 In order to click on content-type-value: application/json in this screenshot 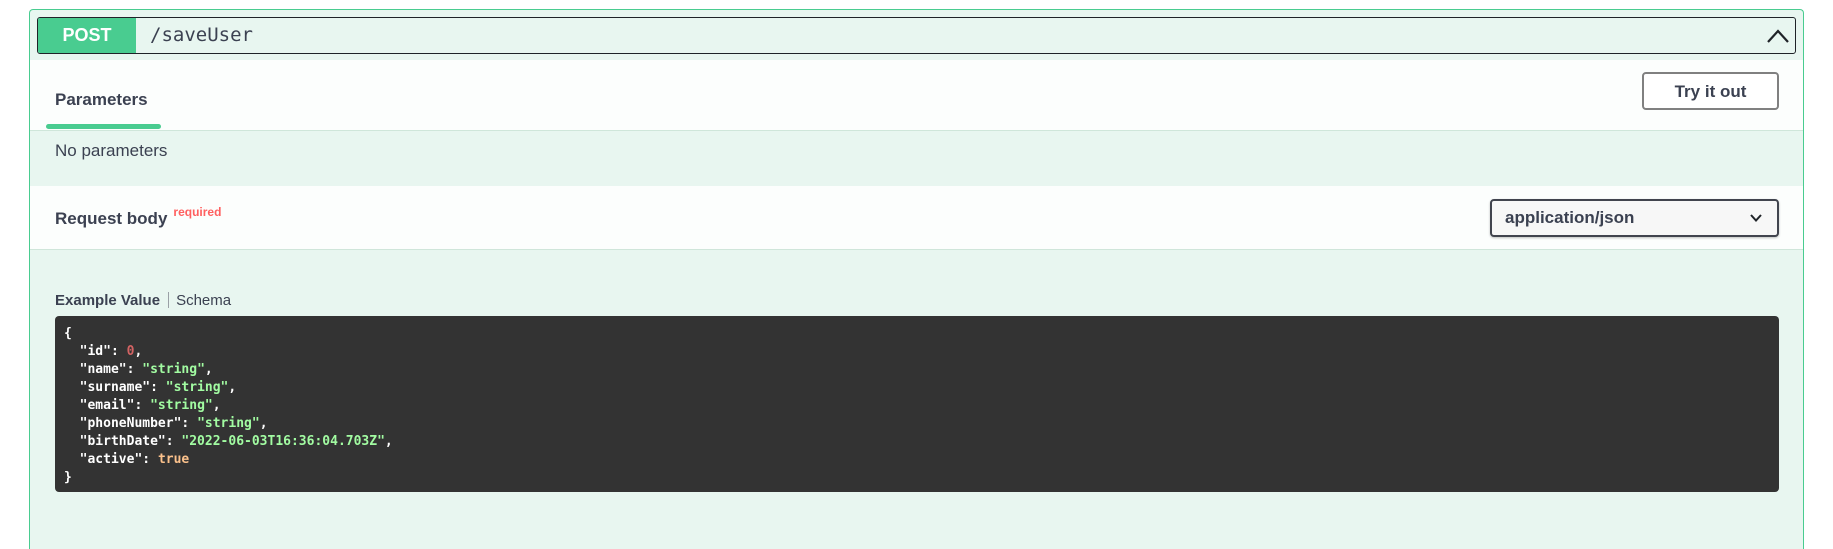, I will do `click(1570, 217)`.